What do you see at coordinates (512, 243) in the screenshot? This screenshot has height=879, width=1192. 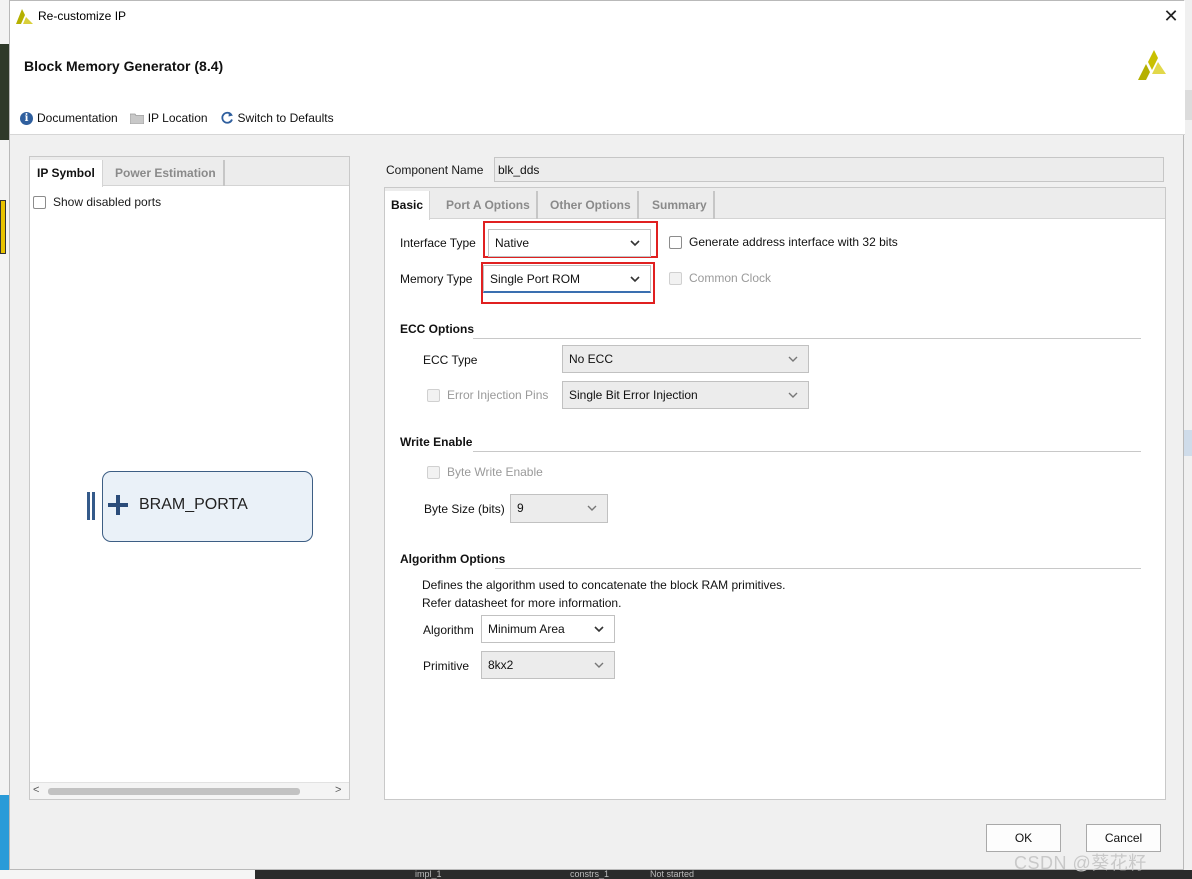 I see `interface-type-value: Native` at bounding box center [512, 243].